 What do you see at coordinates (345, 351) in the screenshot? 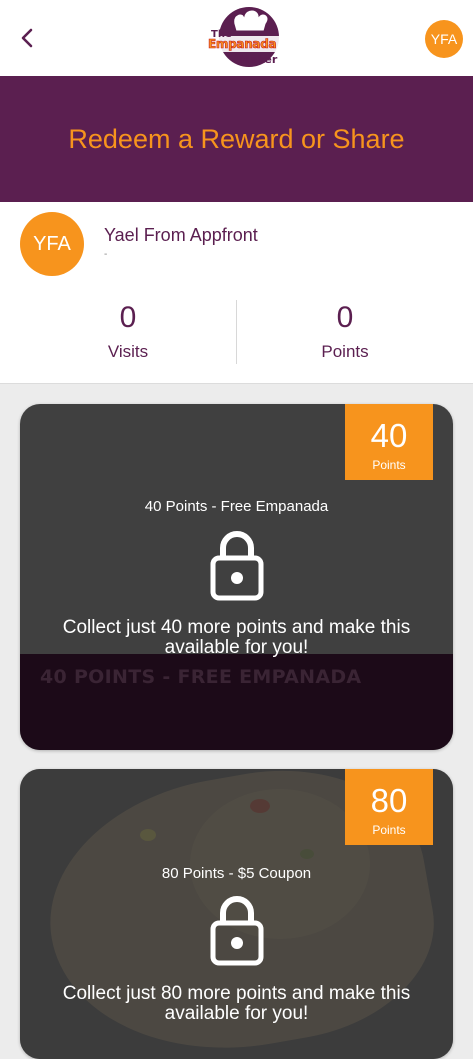
I see `points-label: Points` at bounding box center [345, 351].